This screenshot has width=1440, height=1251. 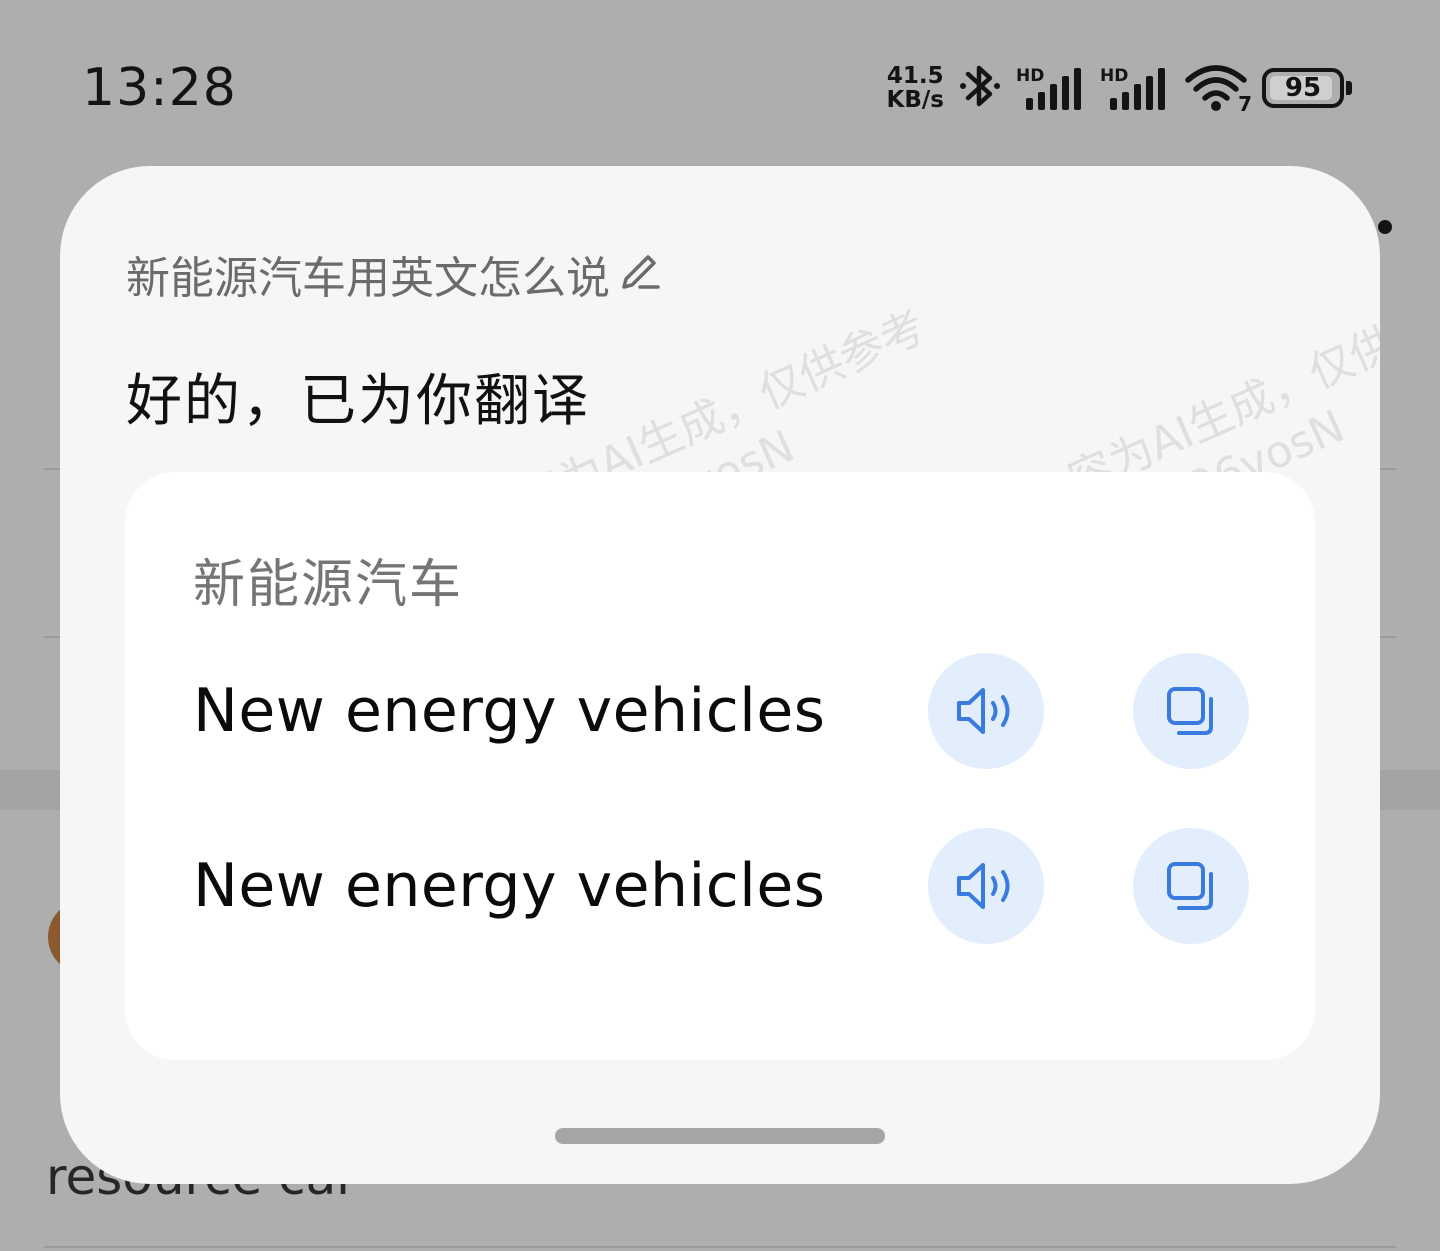 What do you see at coordinates (1385, 227) in the screenshot?
I see `background-dot` at bounding box center [1385, 227].